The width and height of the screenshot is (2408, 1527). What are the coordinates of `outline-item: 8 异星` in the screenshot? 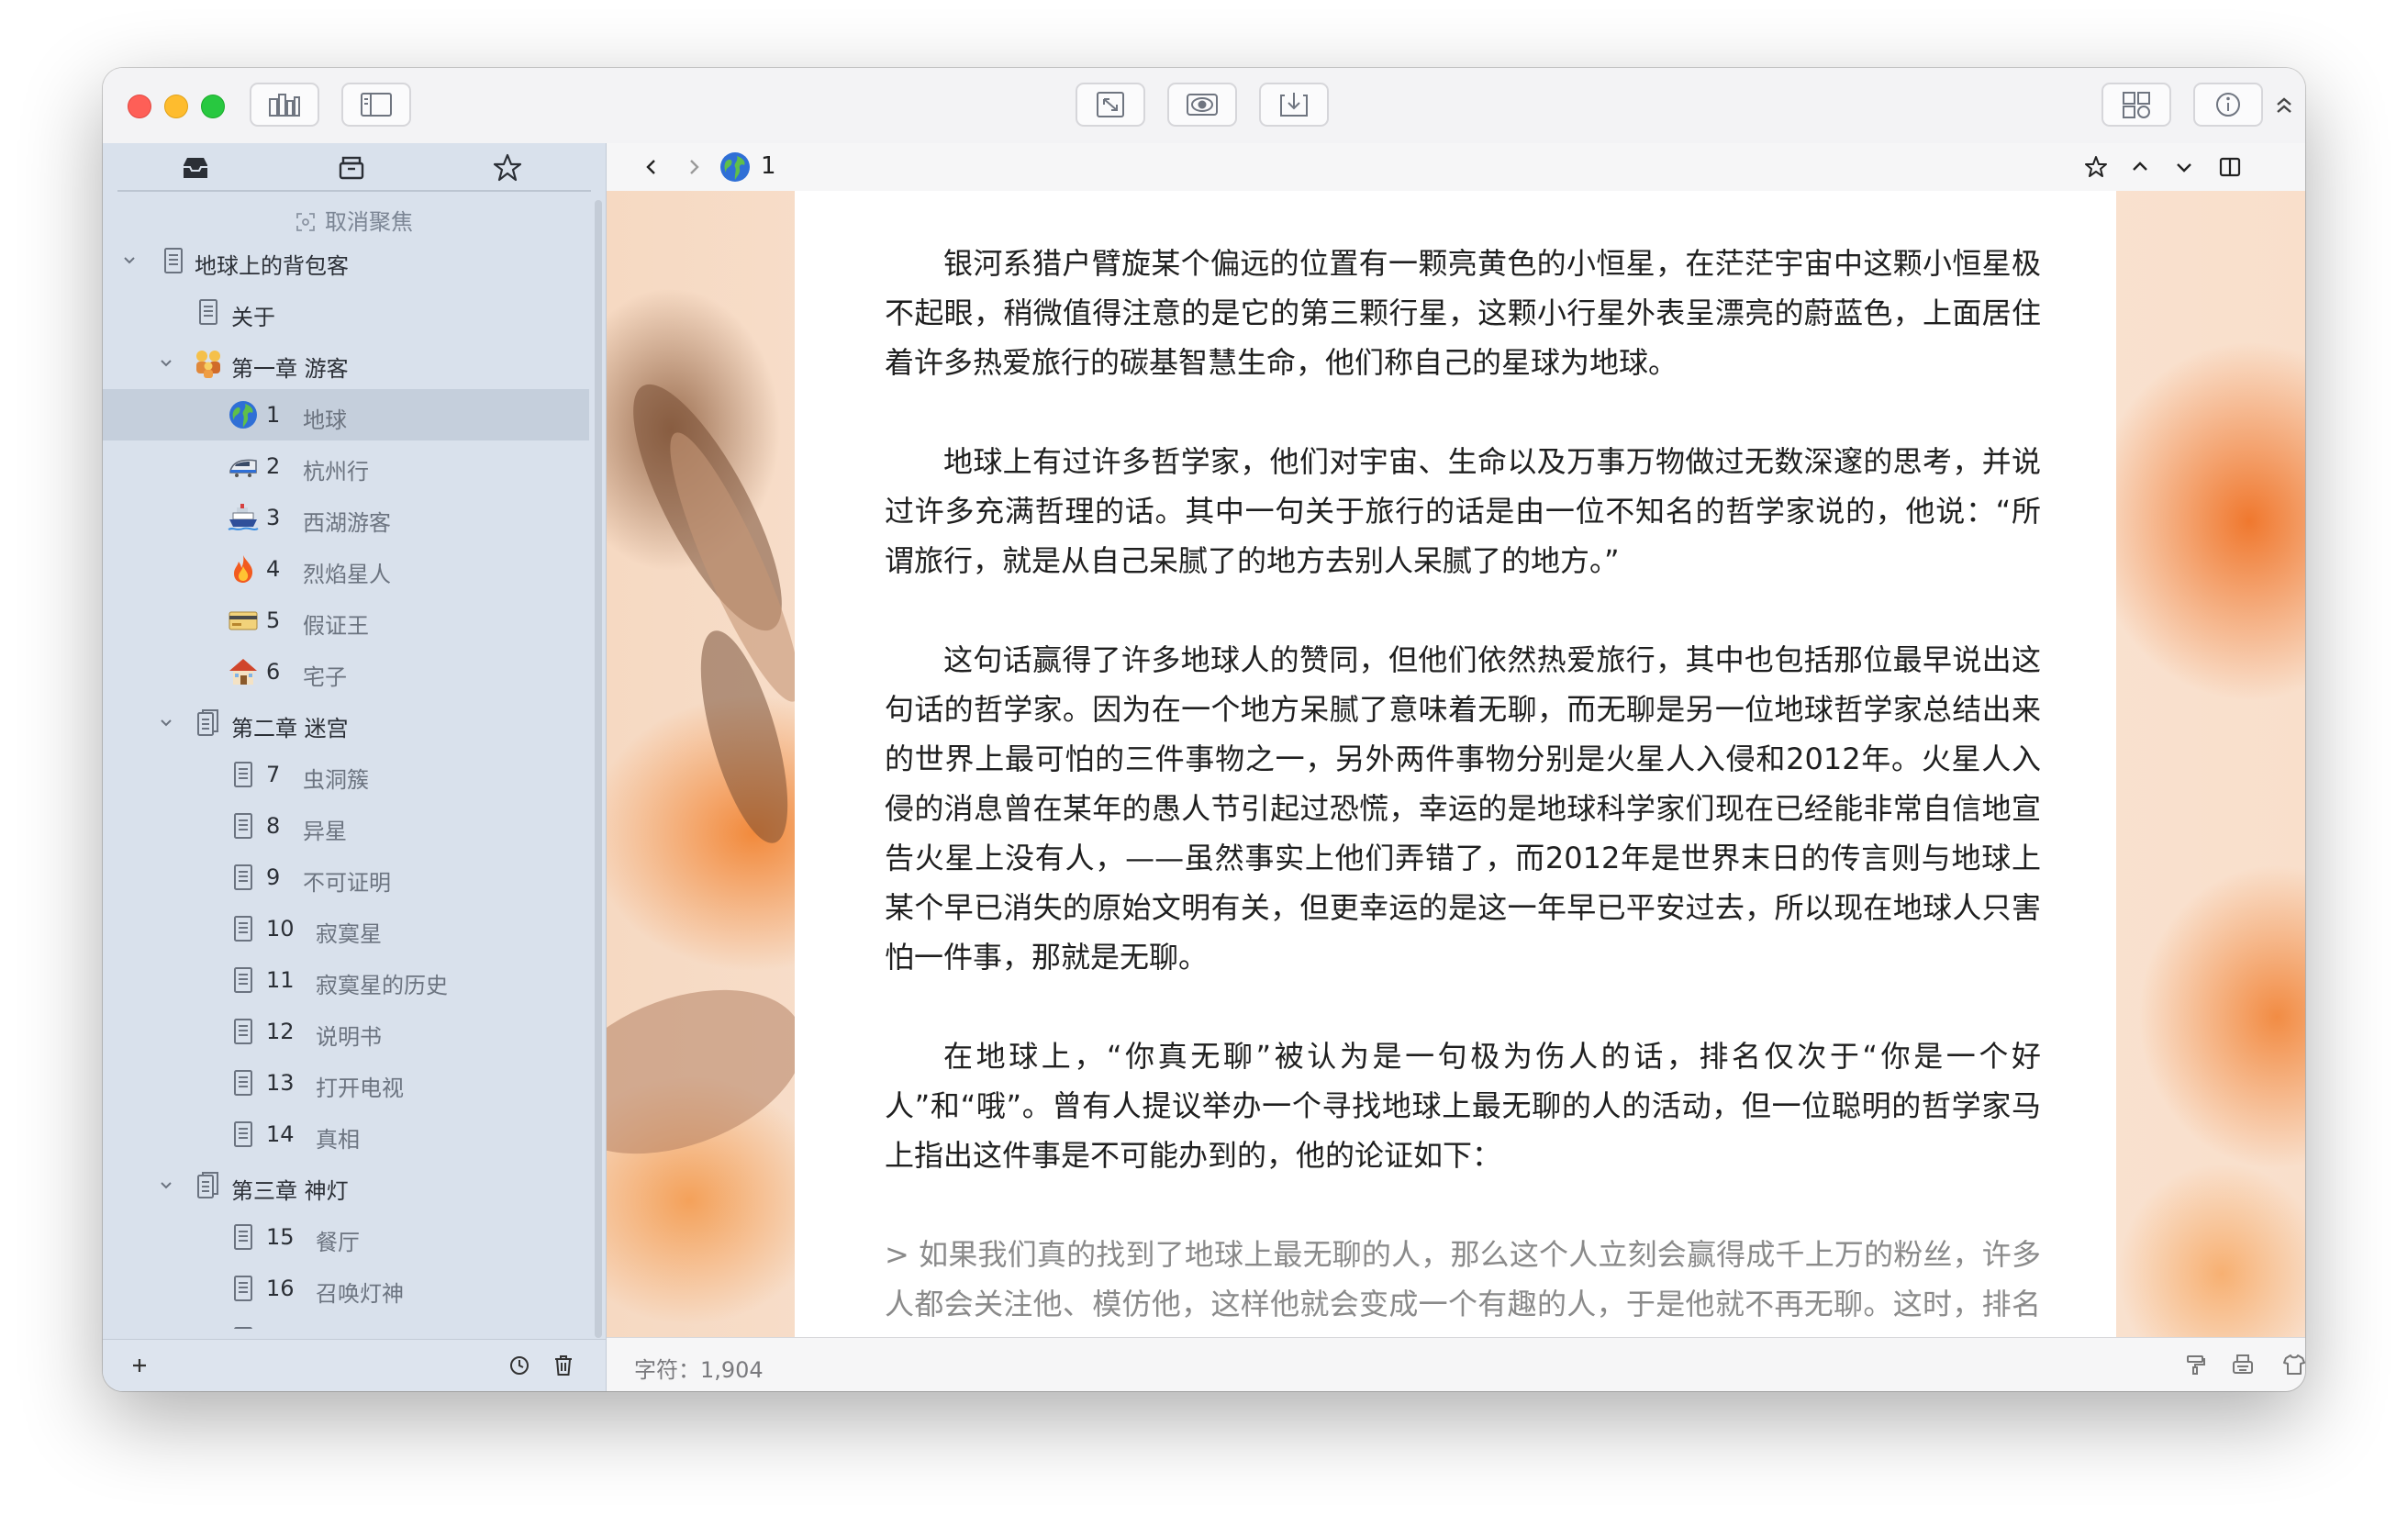 It's located at (346, 826).